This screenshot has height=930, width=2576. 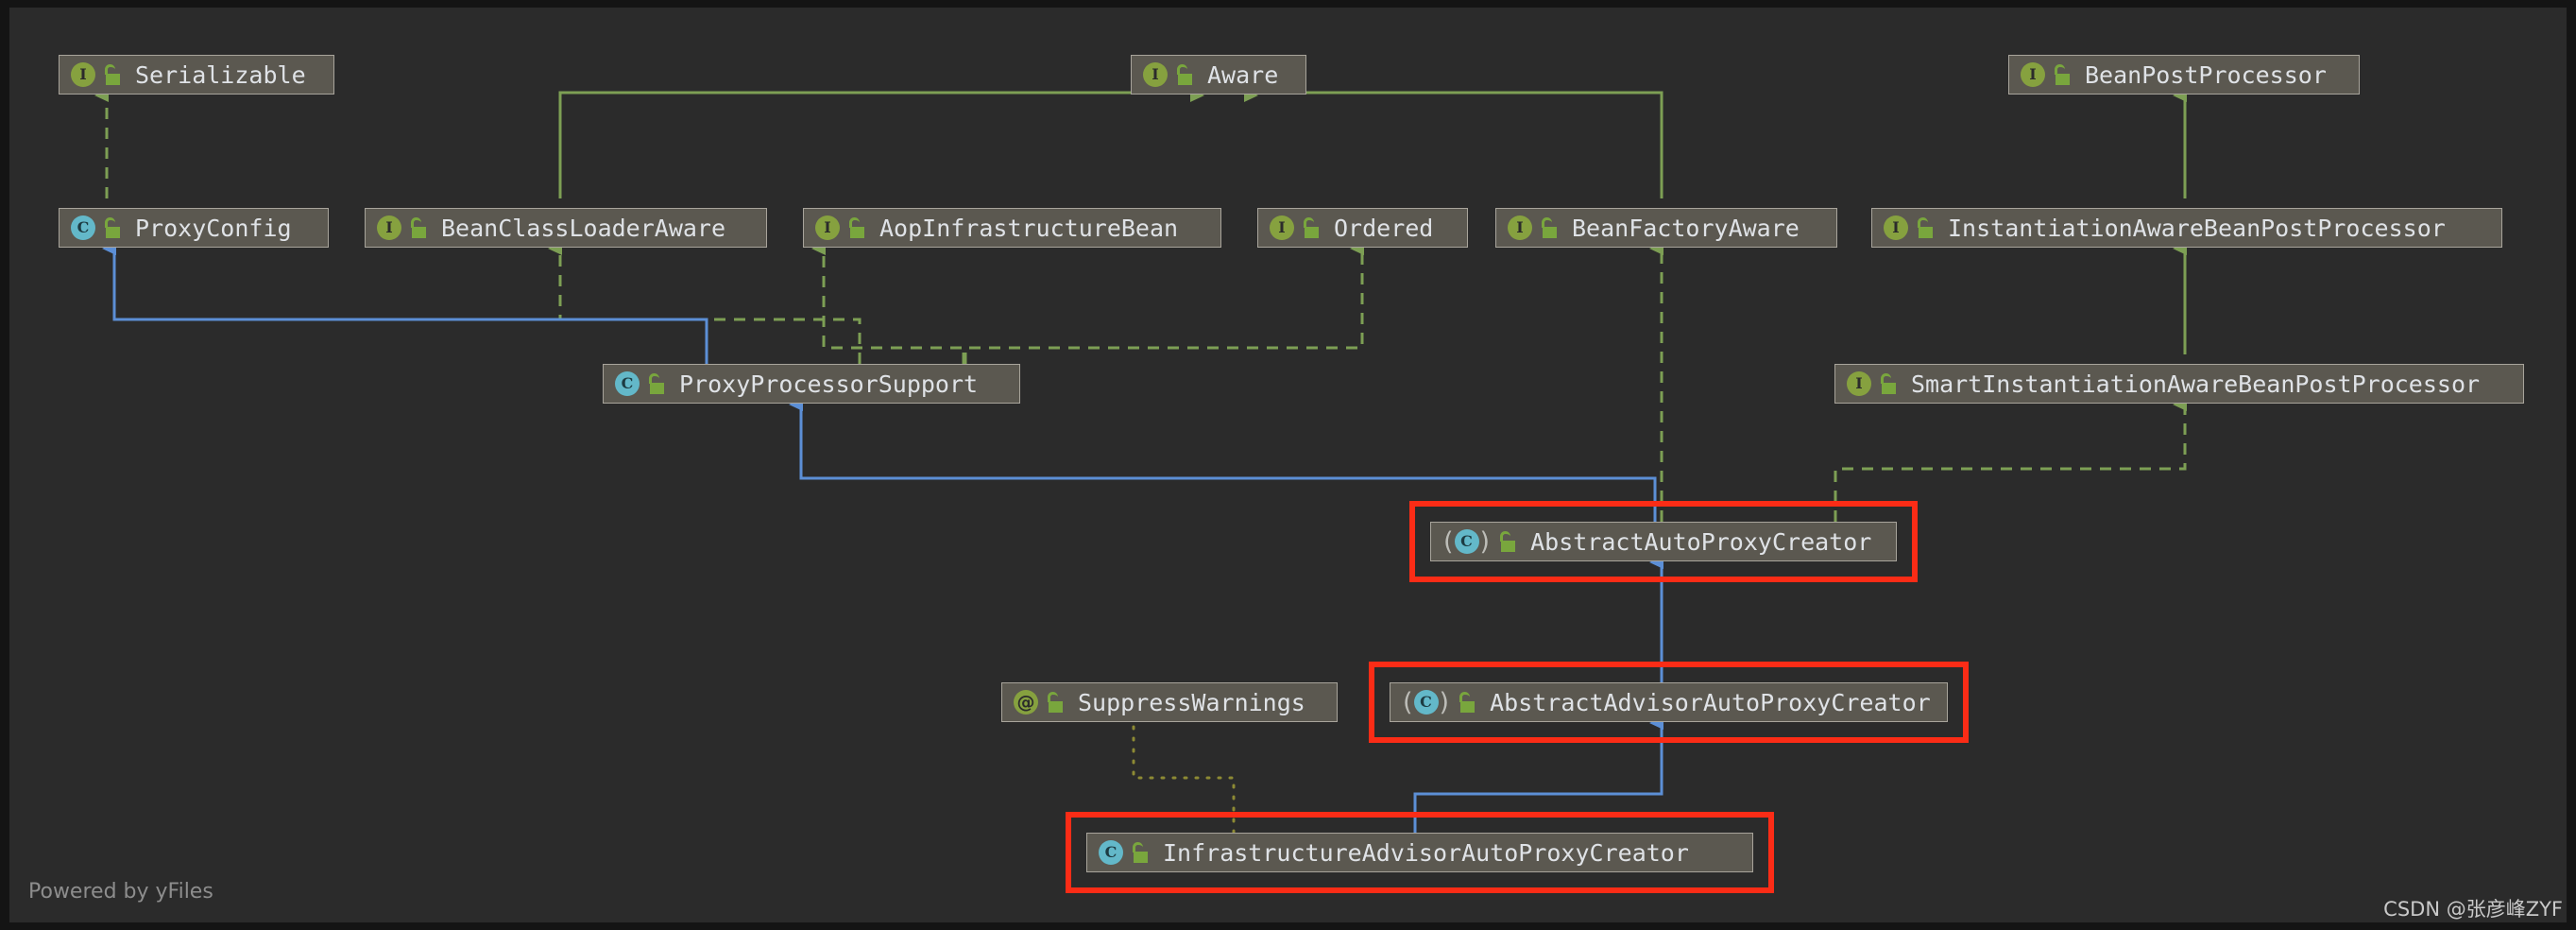 I want to click on node-infrastructureadvisorautoproxycreator: C InfrastructureAdvisorAutoProxyCreator, so click(x=1420, y=852).